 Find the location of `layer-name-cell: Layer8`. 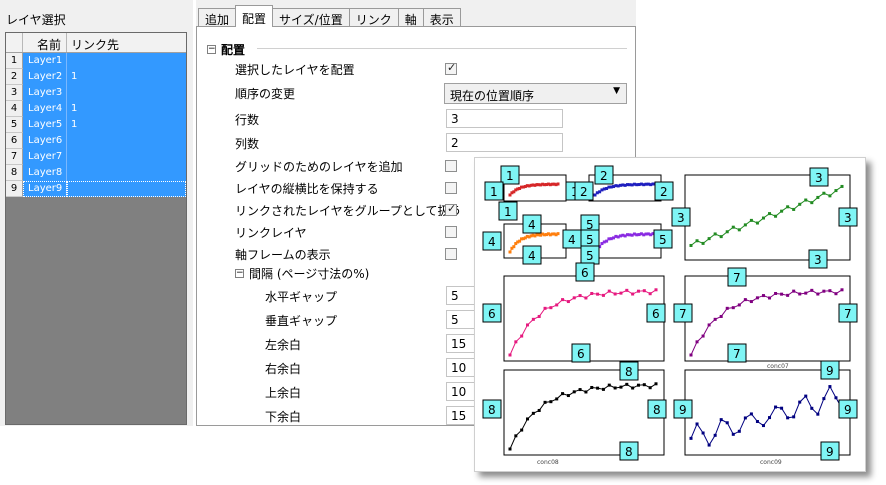

layer-name-cell: Layer8 is located at coordinates (45, 173).